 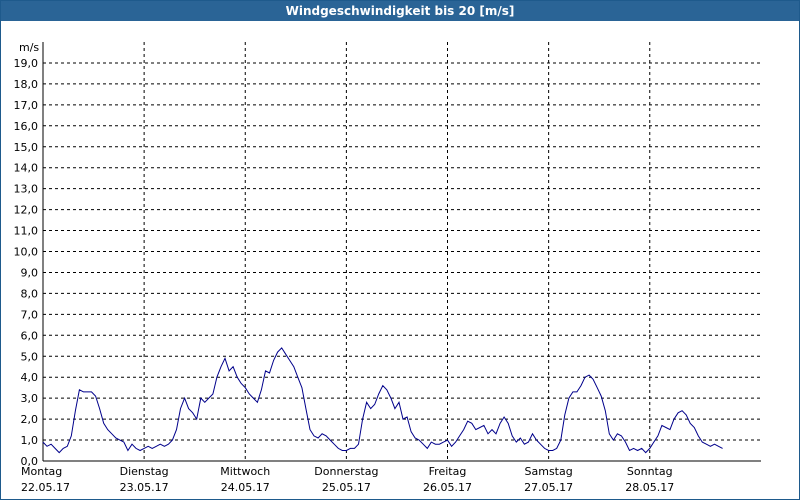 What do you see at coordinates (26, 126) in the screenshot?
I see `y-tick-label: 16,0` at bounding box center [26, 126].